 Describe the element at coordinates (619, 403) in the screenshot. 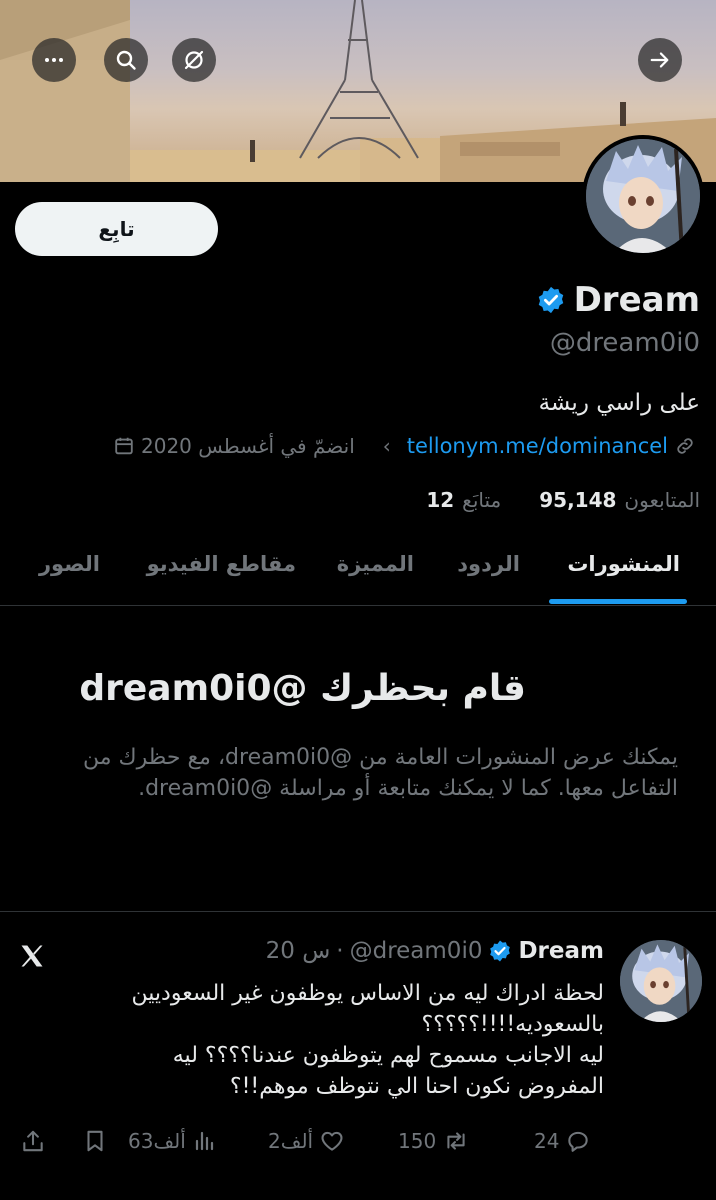

I see `profile-bio: على راسي ريشة` at that location.